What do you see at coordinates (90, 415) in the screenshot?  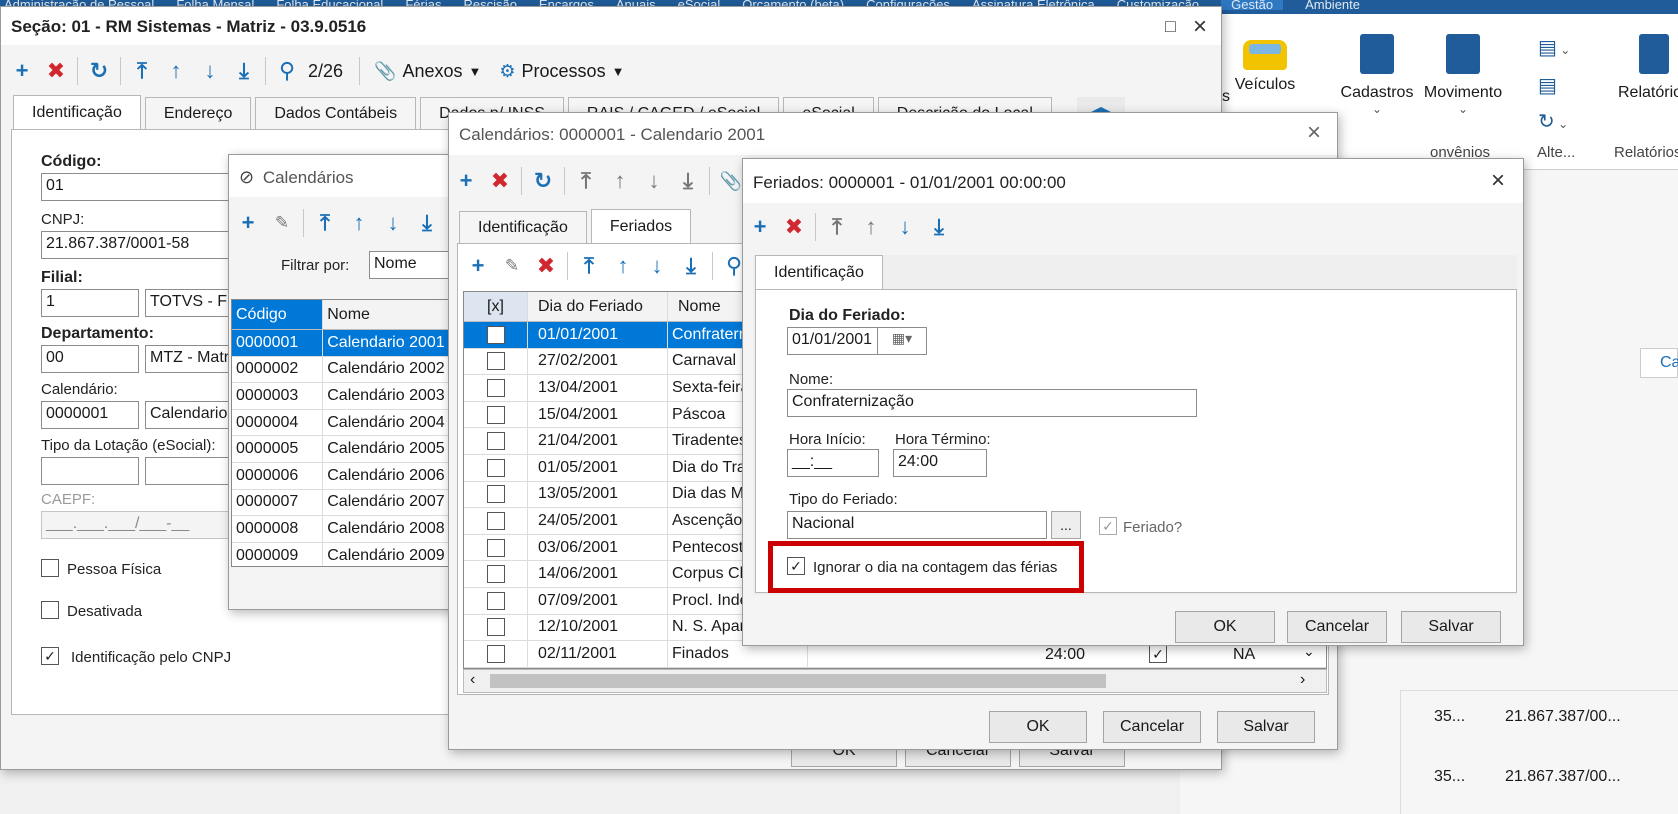 I see `calendario-code-field: 0000001` at bounding box center [90, 415].